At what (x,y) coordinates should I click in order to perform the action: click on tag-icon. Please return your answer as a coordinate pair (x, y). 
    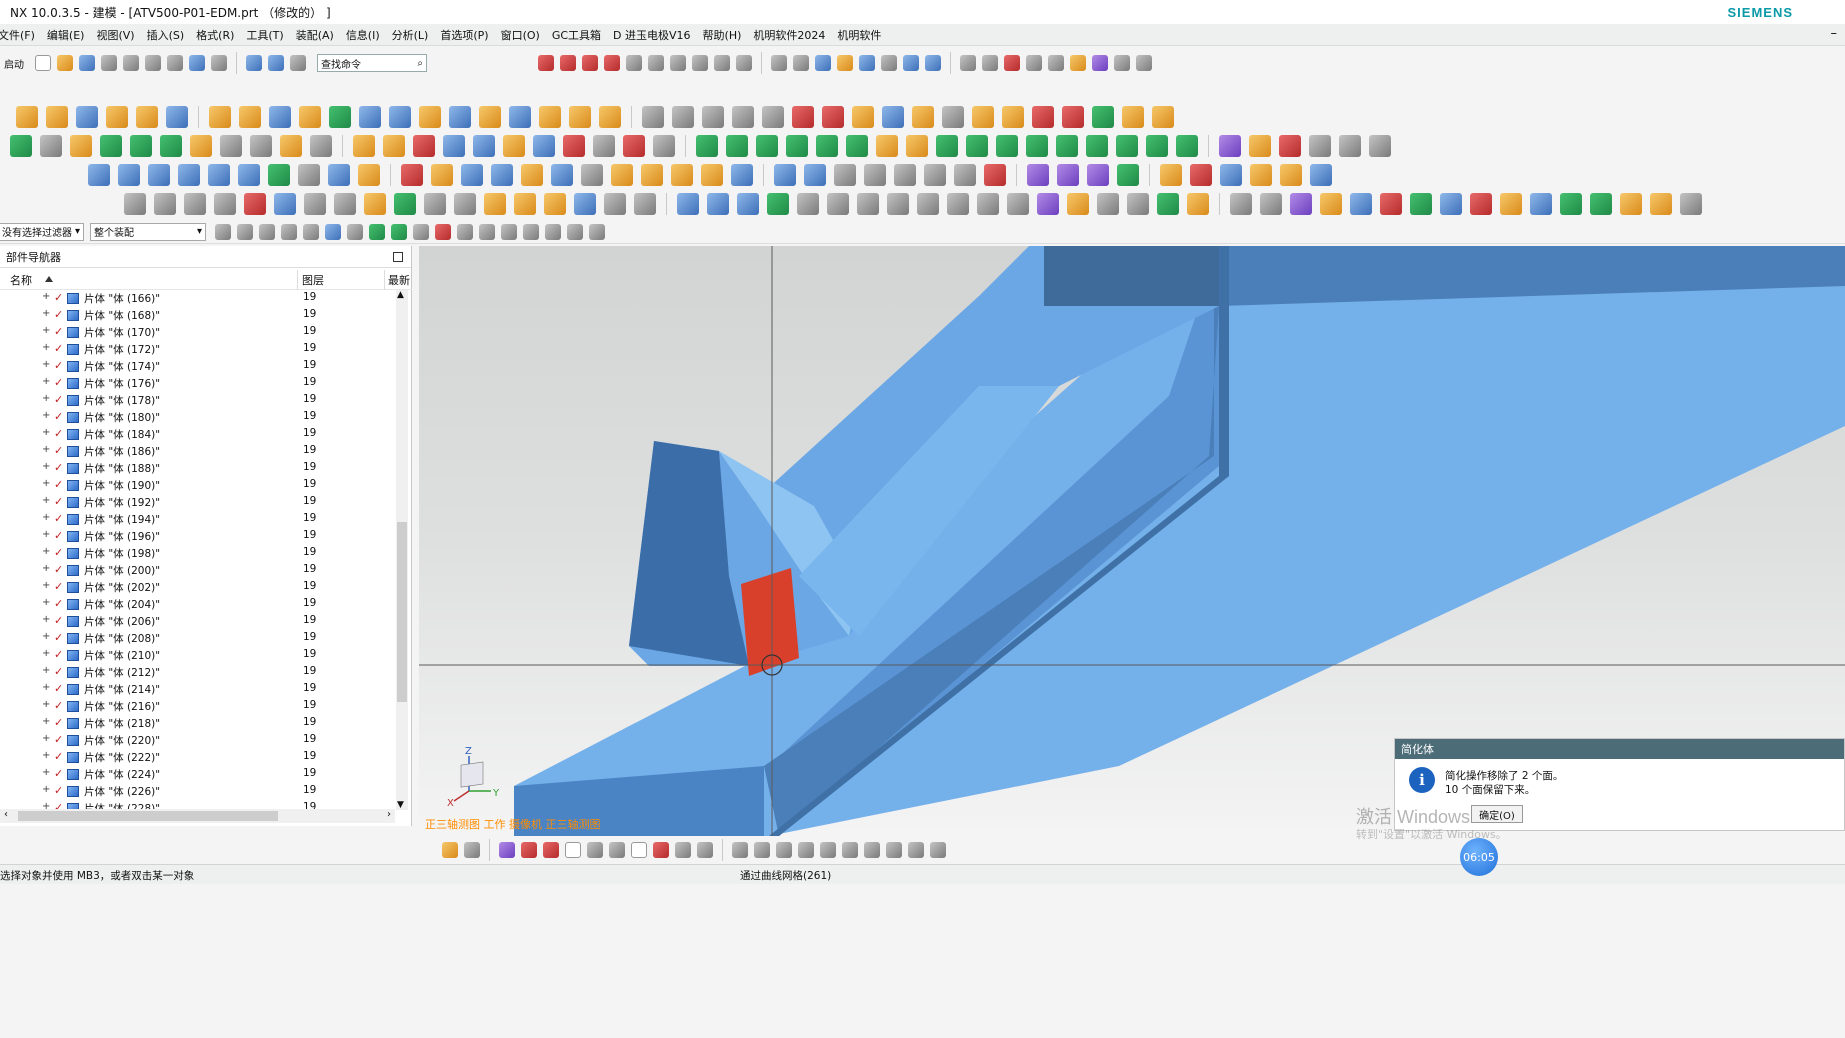
    Looking at the image, I should click on (1133, 117).